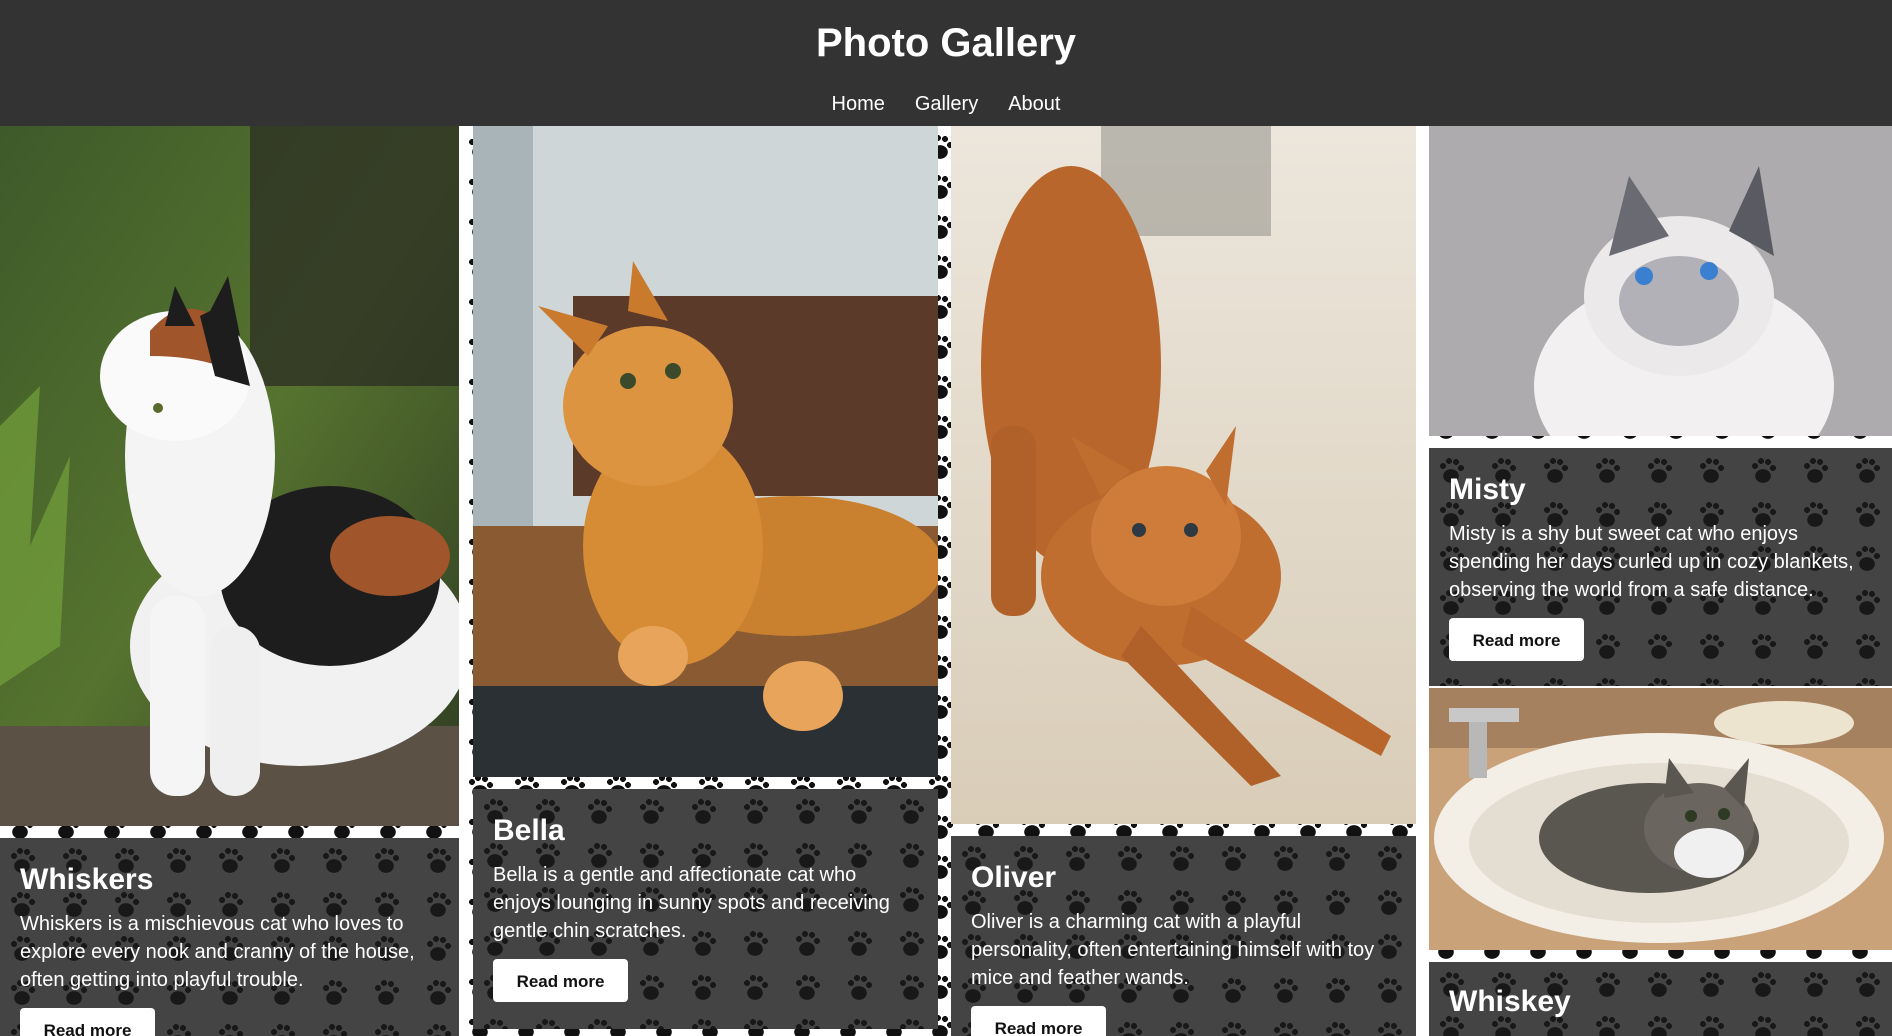  Describe the element at coordinates (1510, 1001) in the screenshot. I see `card-title: Whiskey` at that location.